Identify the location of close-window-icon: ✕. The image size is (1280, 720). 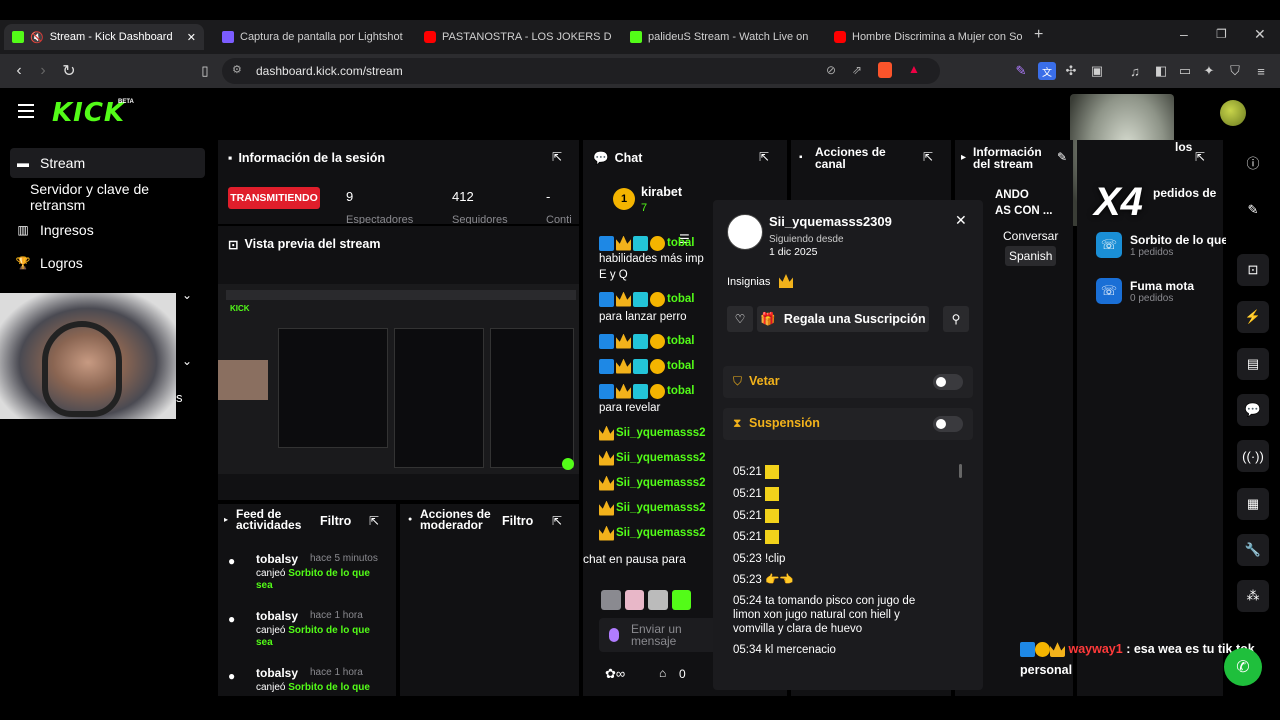
(1260, 34).